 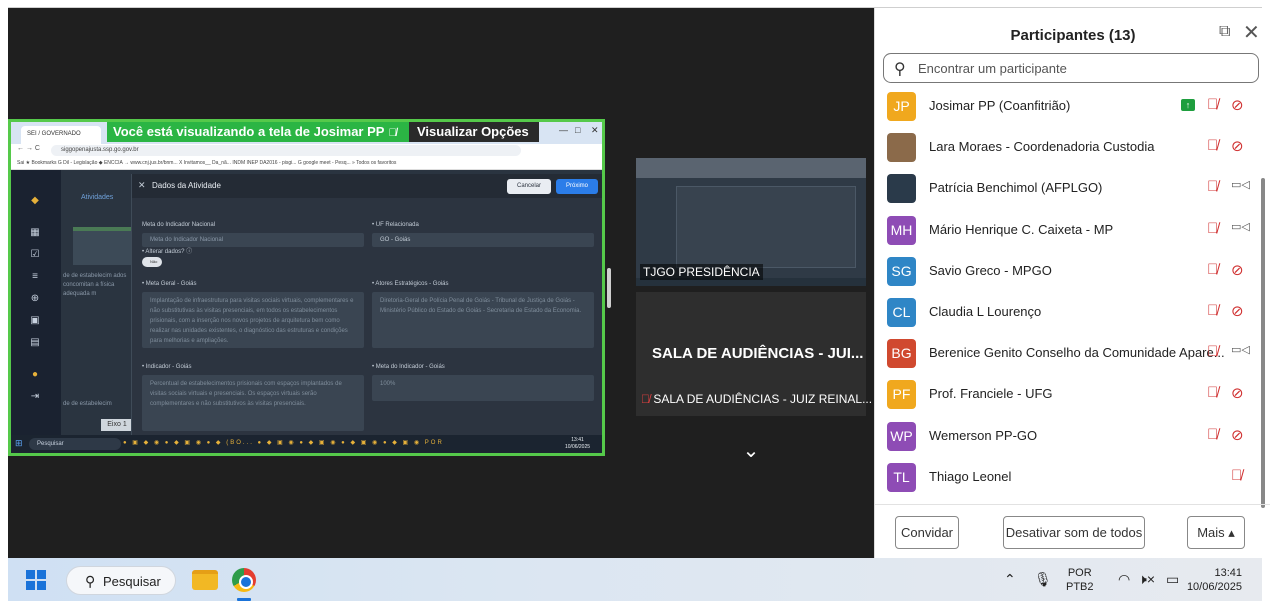 What do you see at coordinates (395, 225) in the screenshot?
I see `uf-label: • UF Relacionada` at bounding box center [395, 225].